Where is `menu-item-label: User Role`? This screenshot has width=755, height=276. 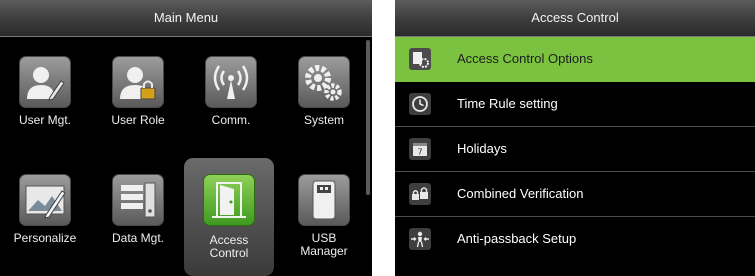 menu-item-label: User Role is located at coordinates (138, 120).